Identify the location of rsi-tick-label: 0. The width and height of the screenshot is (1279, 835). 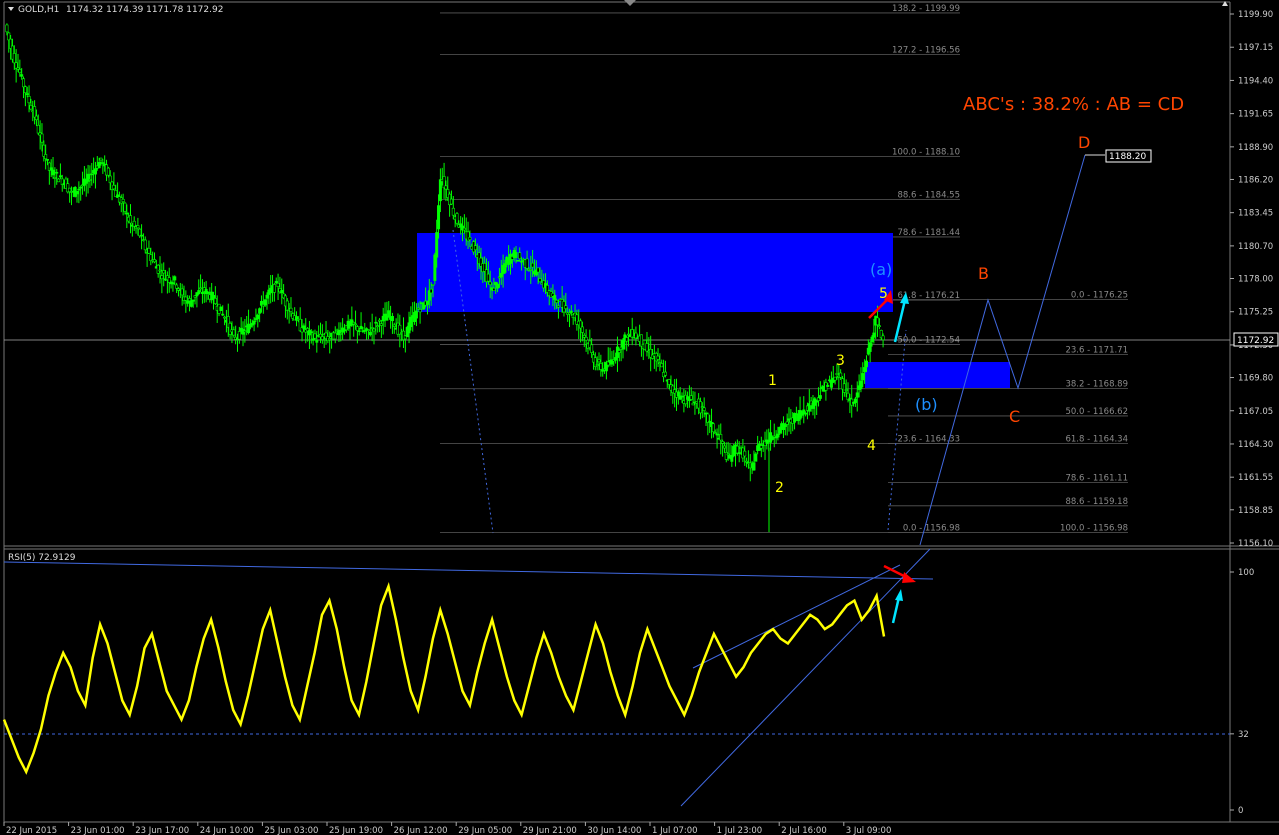
(1240, 811).